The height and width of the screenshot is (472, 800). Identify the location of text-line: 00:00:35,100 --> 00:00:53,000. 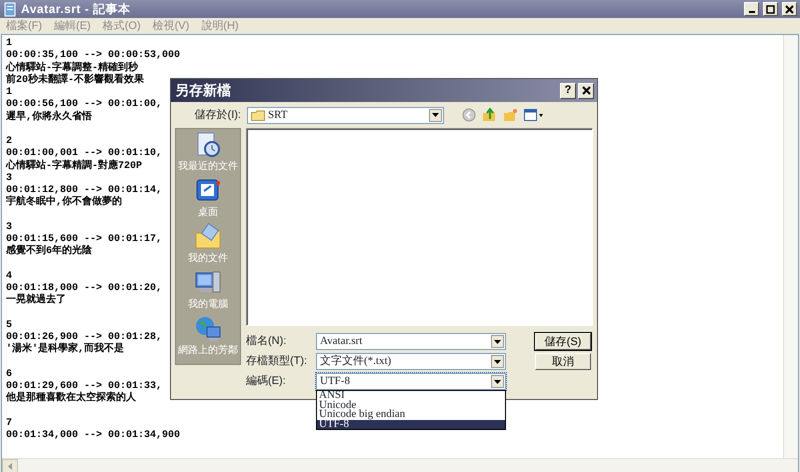
(93, 56).